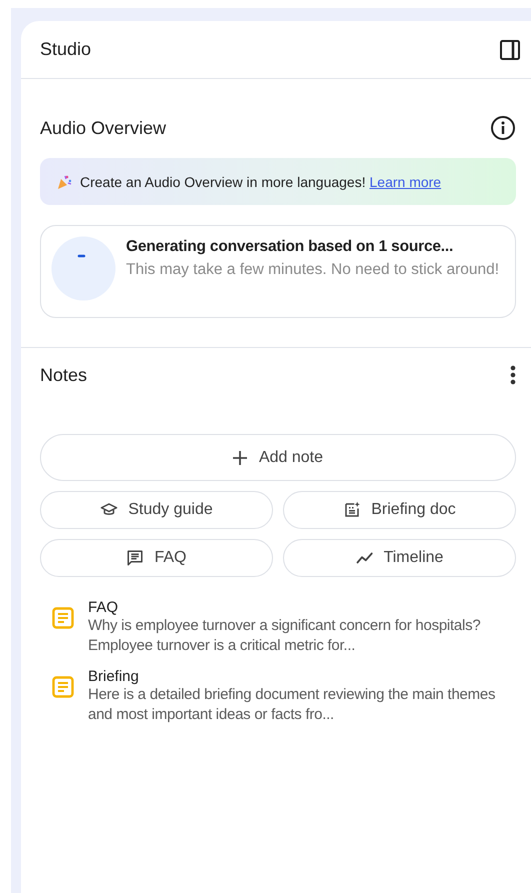  I want to click on plus-icon, so click(239, 457).